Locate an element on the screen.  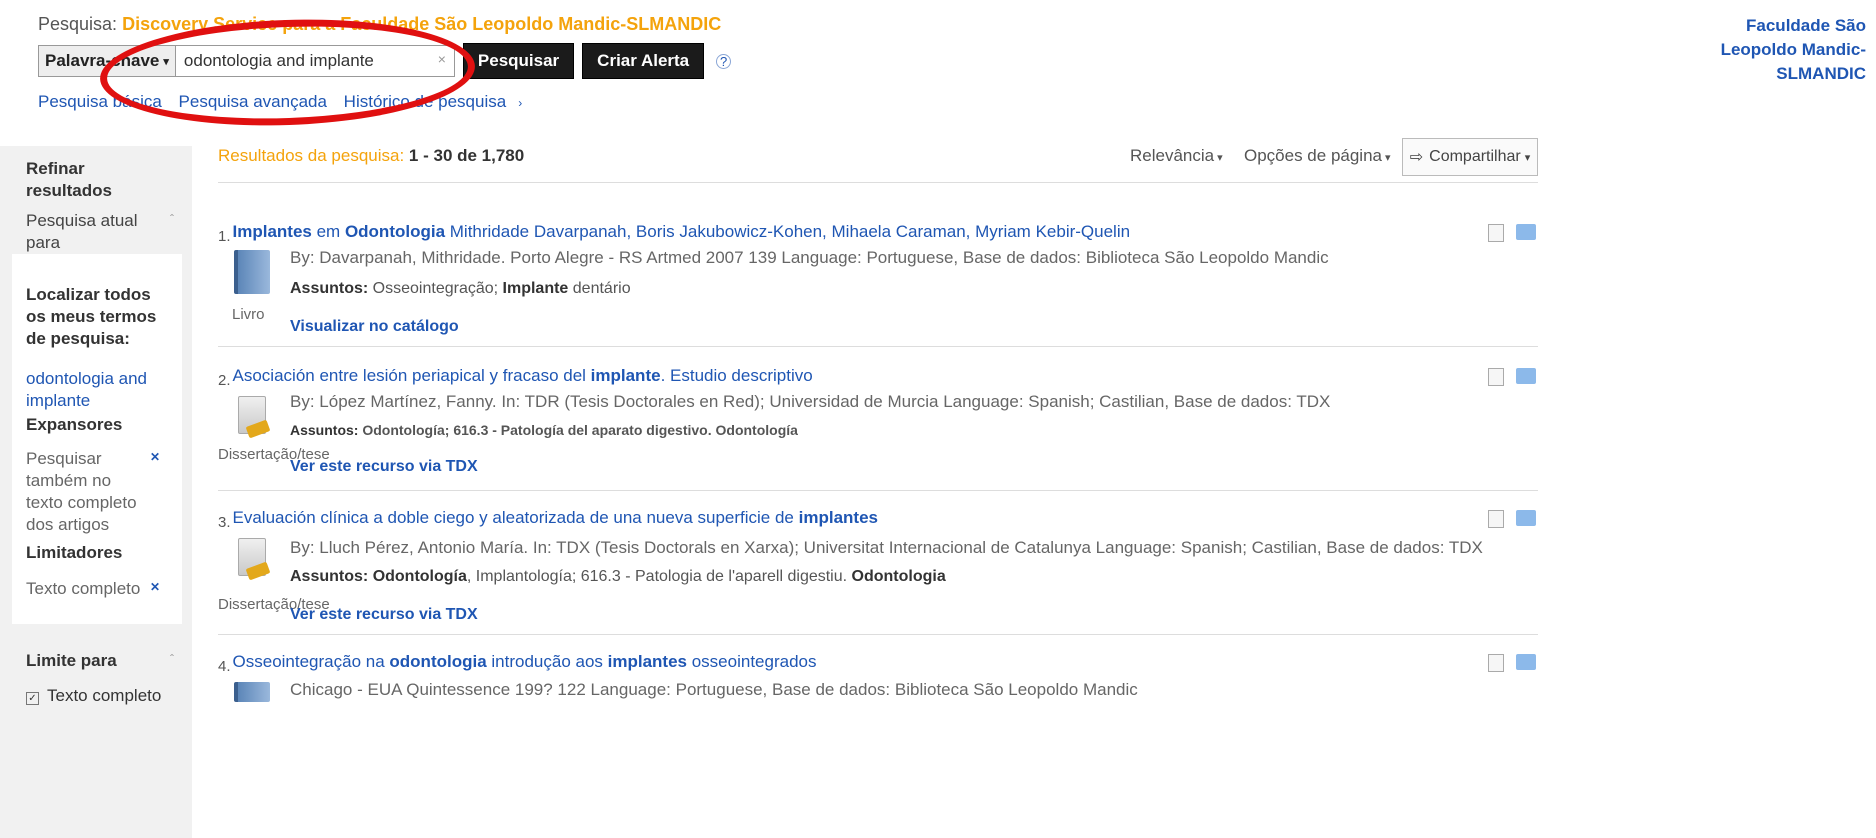
fulltext-checkbox: ✓ Texto completo is located at coordinates (93, 696).